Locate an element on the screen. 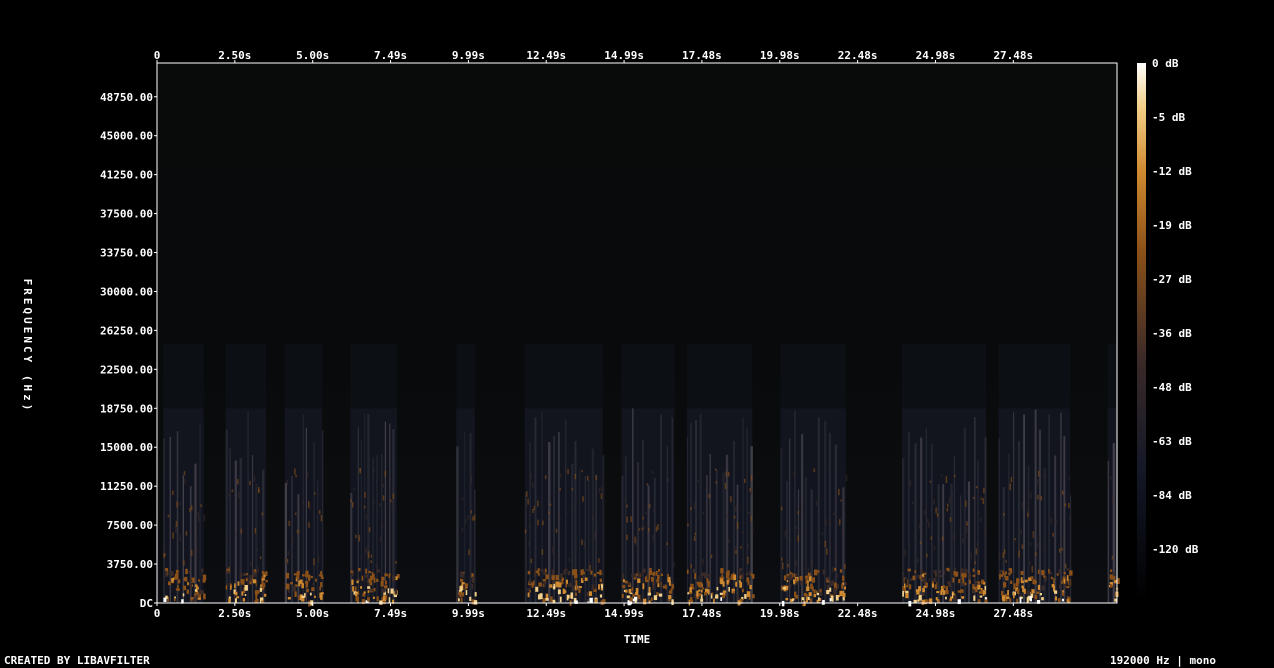 This screenshot has width=1274, height=668. x-tick-label-bottom: 0 is located at coordinates (157, 613).